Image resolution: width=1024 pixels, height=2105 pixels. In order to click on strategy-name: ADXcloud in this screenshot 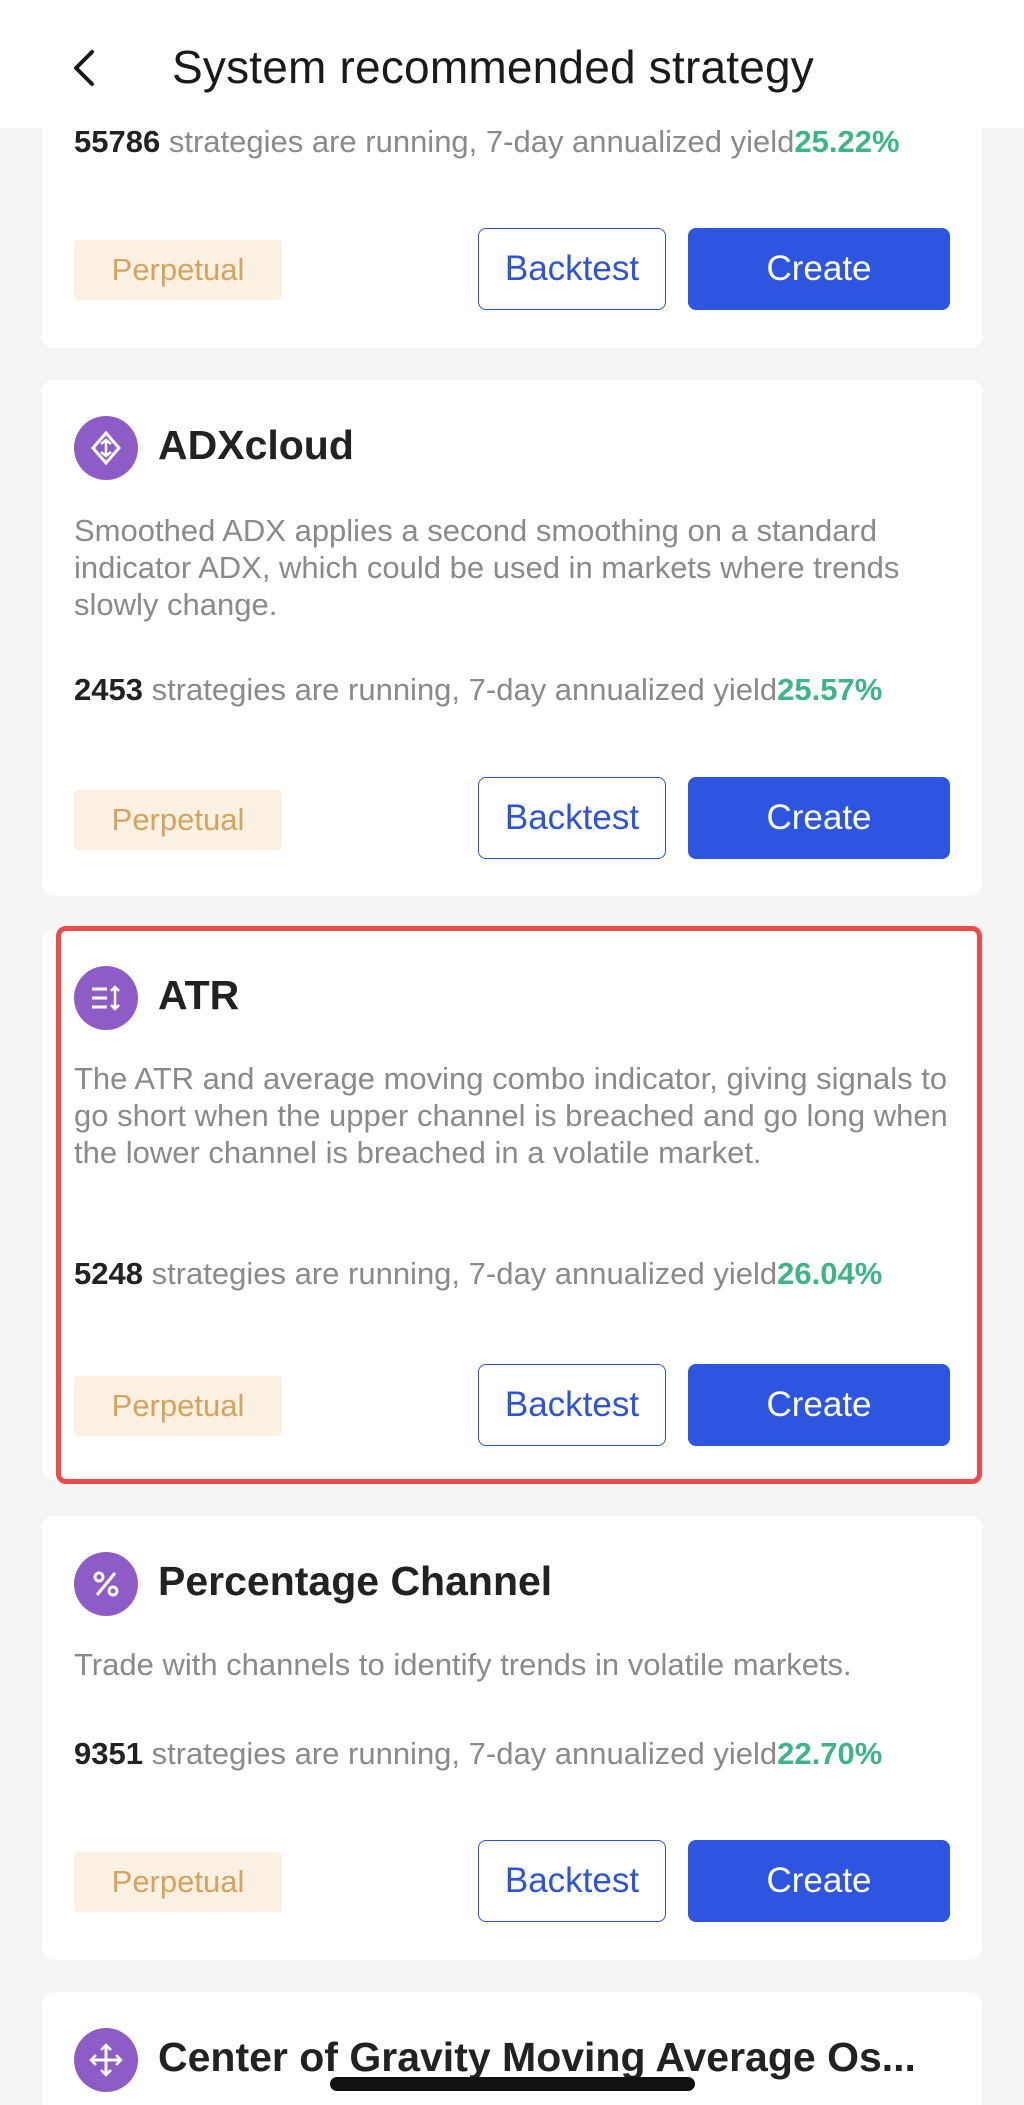, I will do `click(256, 445)`.